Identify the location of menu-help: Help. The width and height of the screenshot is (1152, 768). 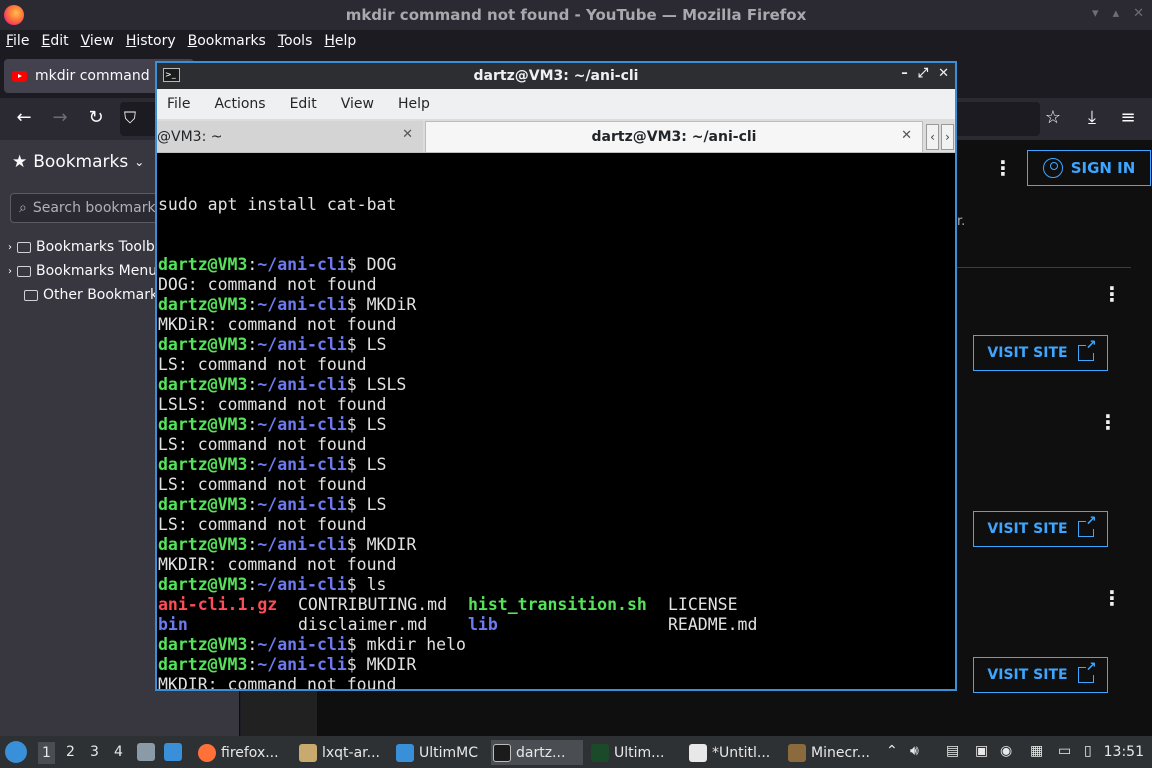
(340, 41).